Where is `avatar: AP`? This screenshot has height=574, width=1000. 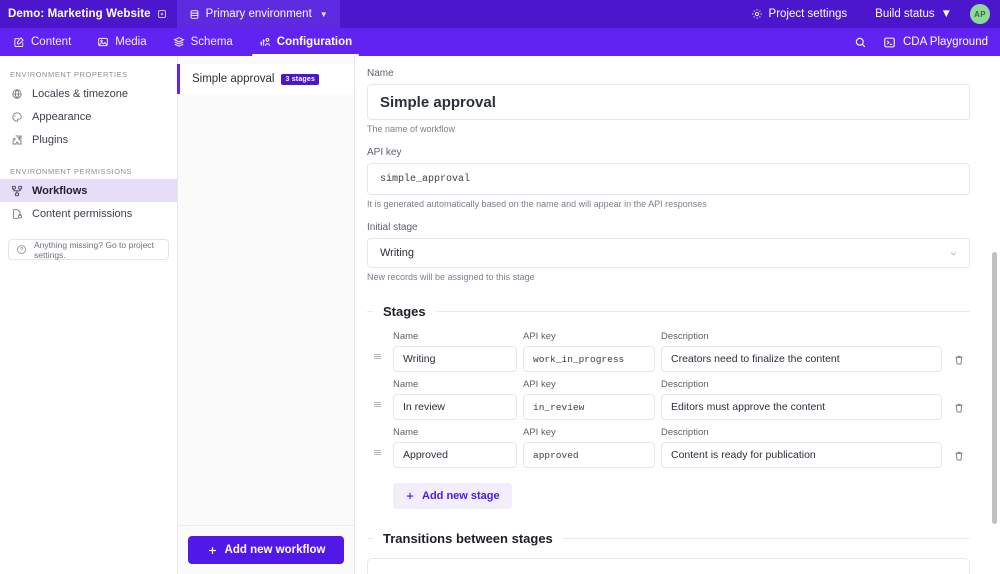
avatar: AP is located at coordinates (980, 14).